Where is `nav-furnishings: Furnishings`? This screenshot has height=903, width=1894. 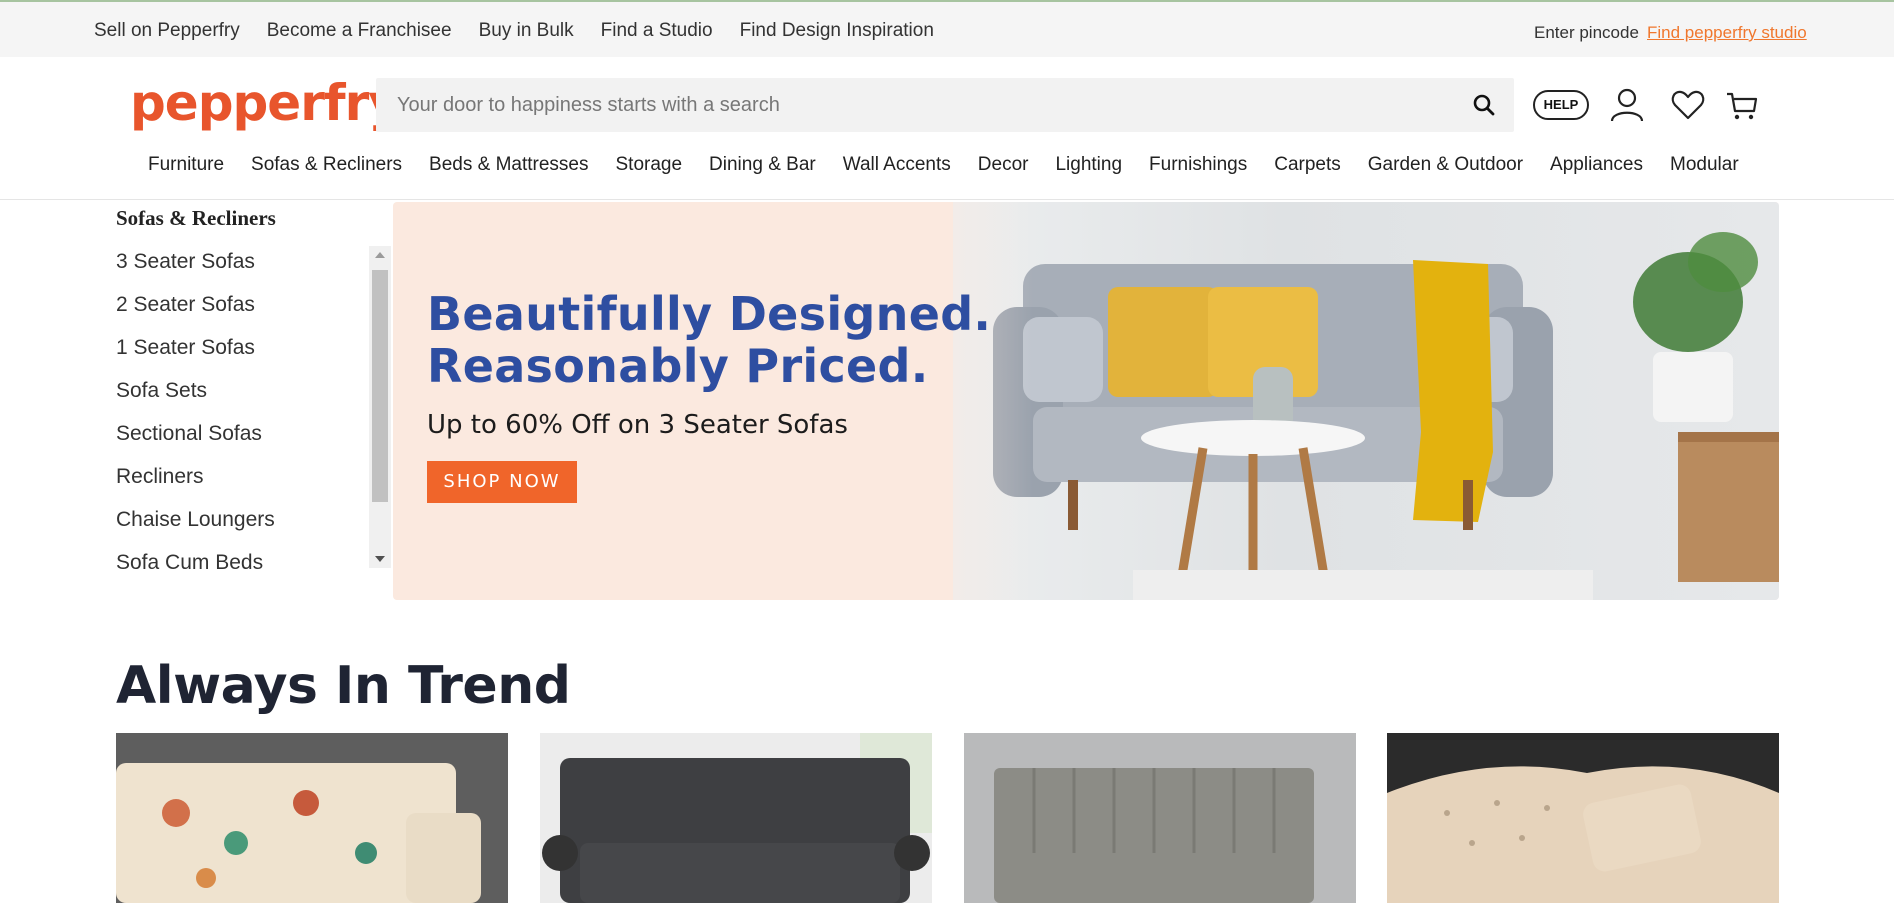 nav-furnishings: Furnishings is located at coordinates (1198, 165).